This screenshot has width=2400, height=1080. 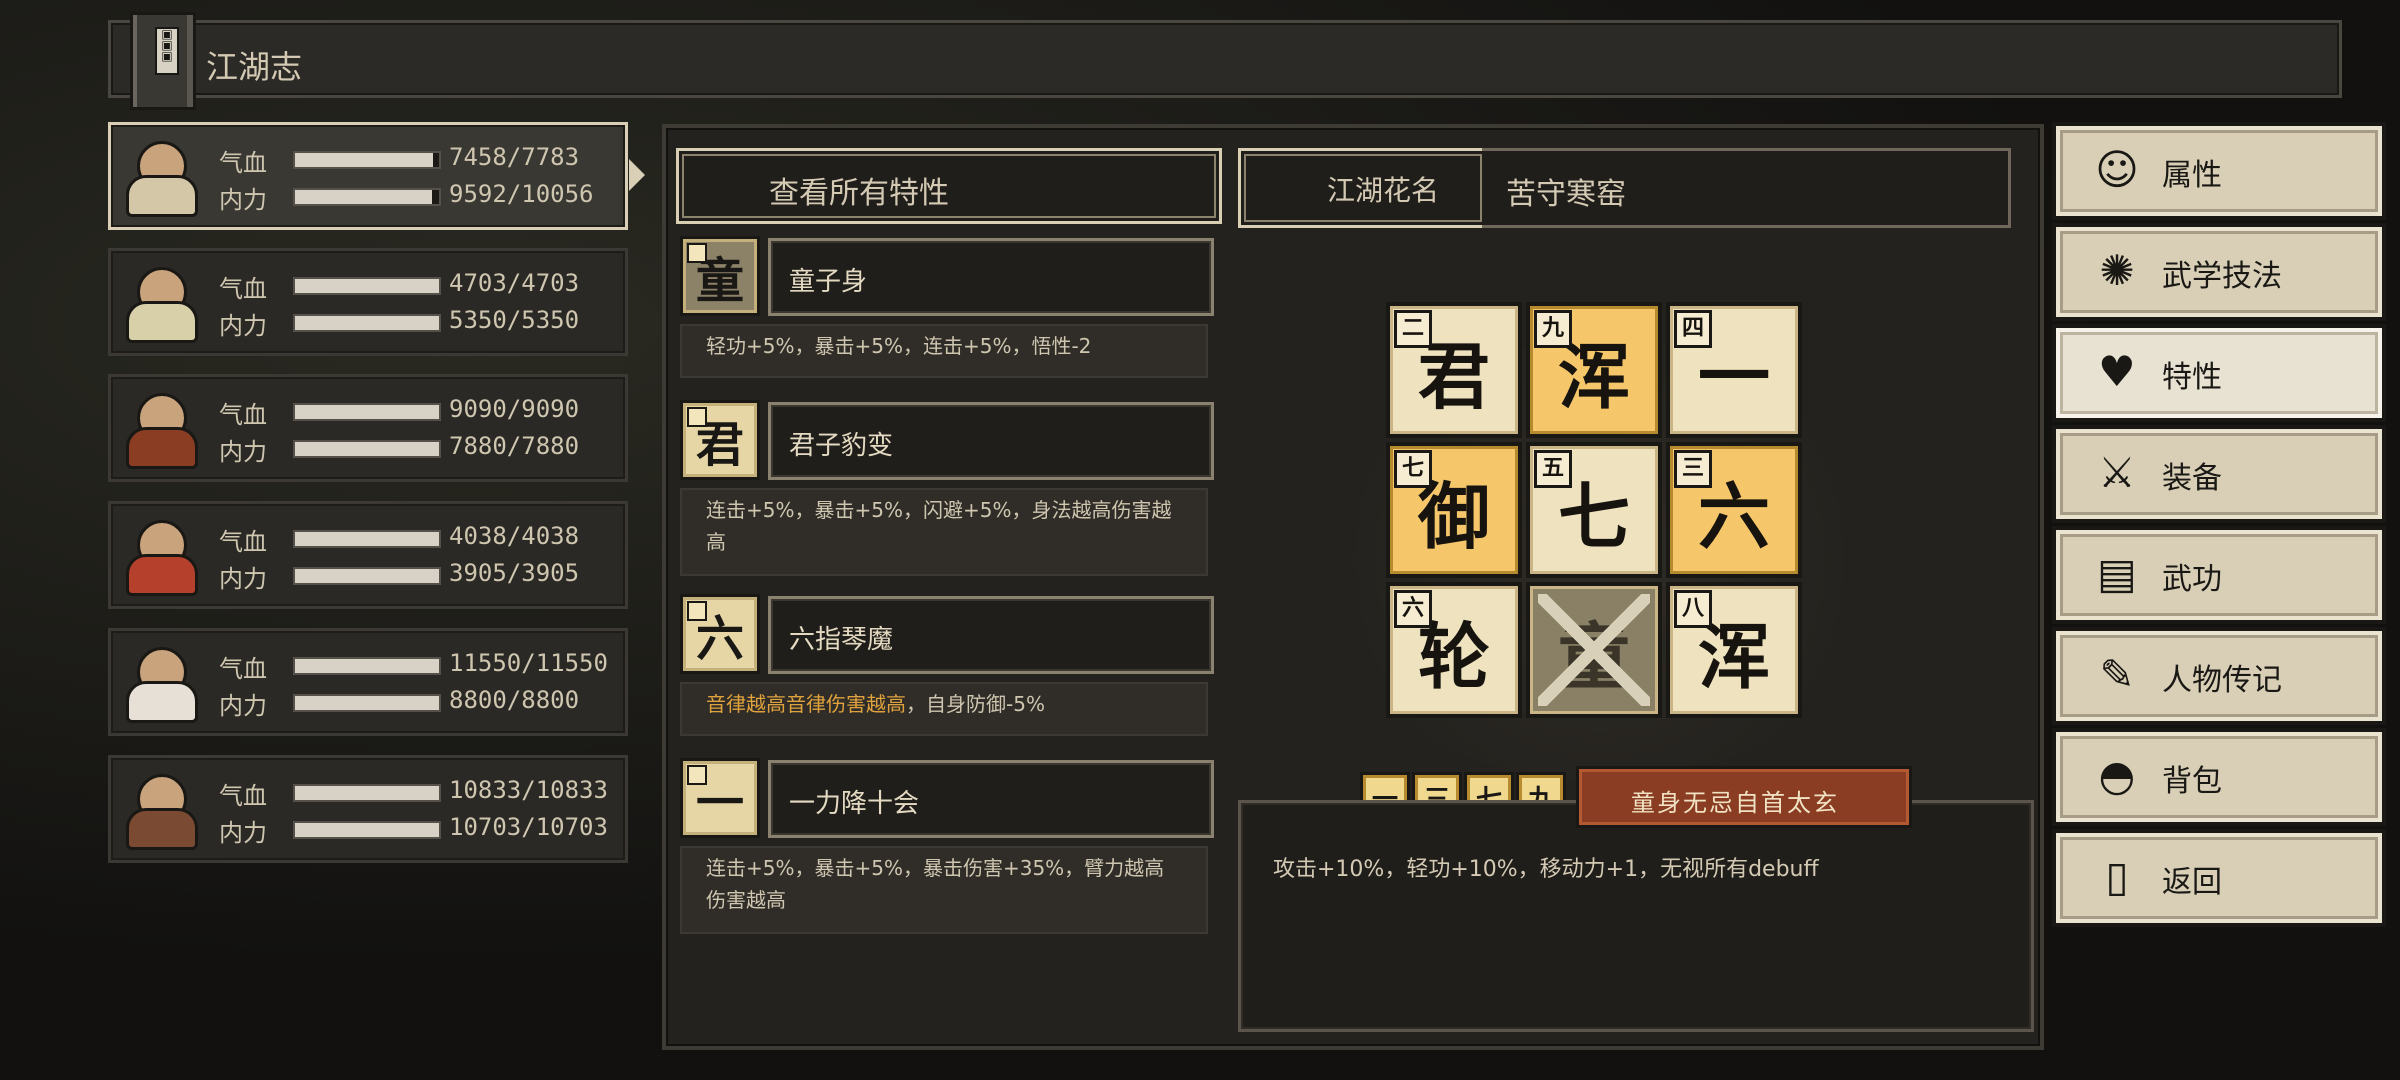 I want to click on combo-name: 童身无忌自首太玄, so click(x=1735, y=803).